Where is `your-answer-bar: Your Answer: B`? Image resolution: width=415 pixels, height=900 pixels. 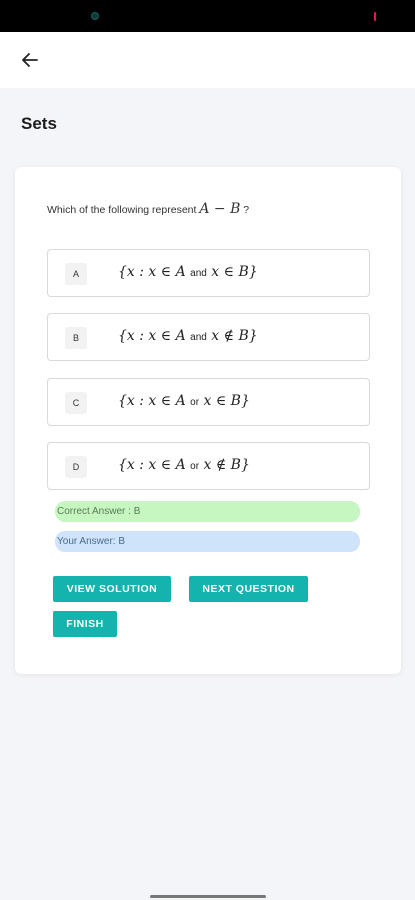
your-answer-bar: Your Answer: B is located at coordinates (207, 541).